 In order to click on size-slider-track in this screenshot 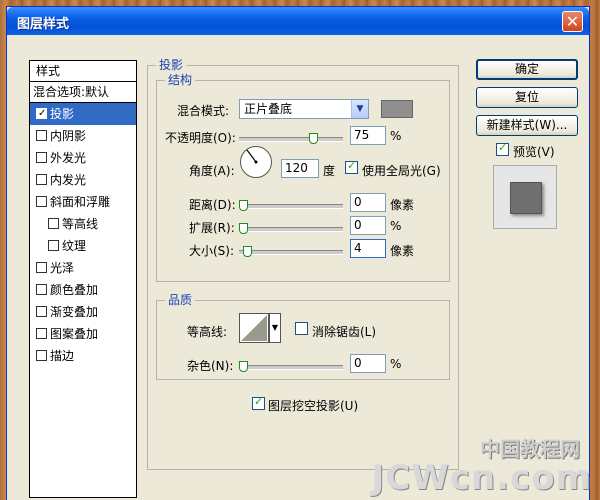, I will do `click(291, 252)`.